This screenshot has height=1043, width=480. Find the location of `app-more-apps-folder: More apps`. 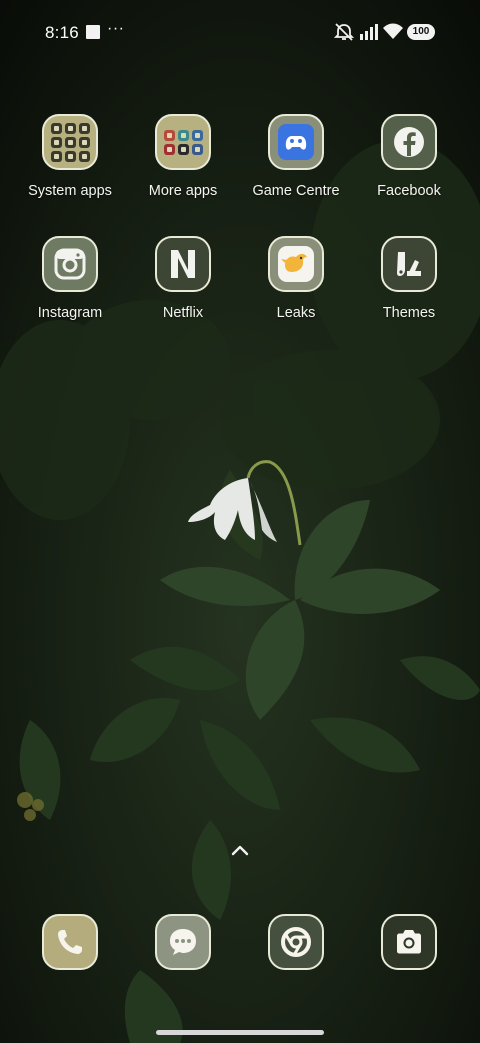

app-more-apps-folder: More apps is located at coordinates (183, 156).